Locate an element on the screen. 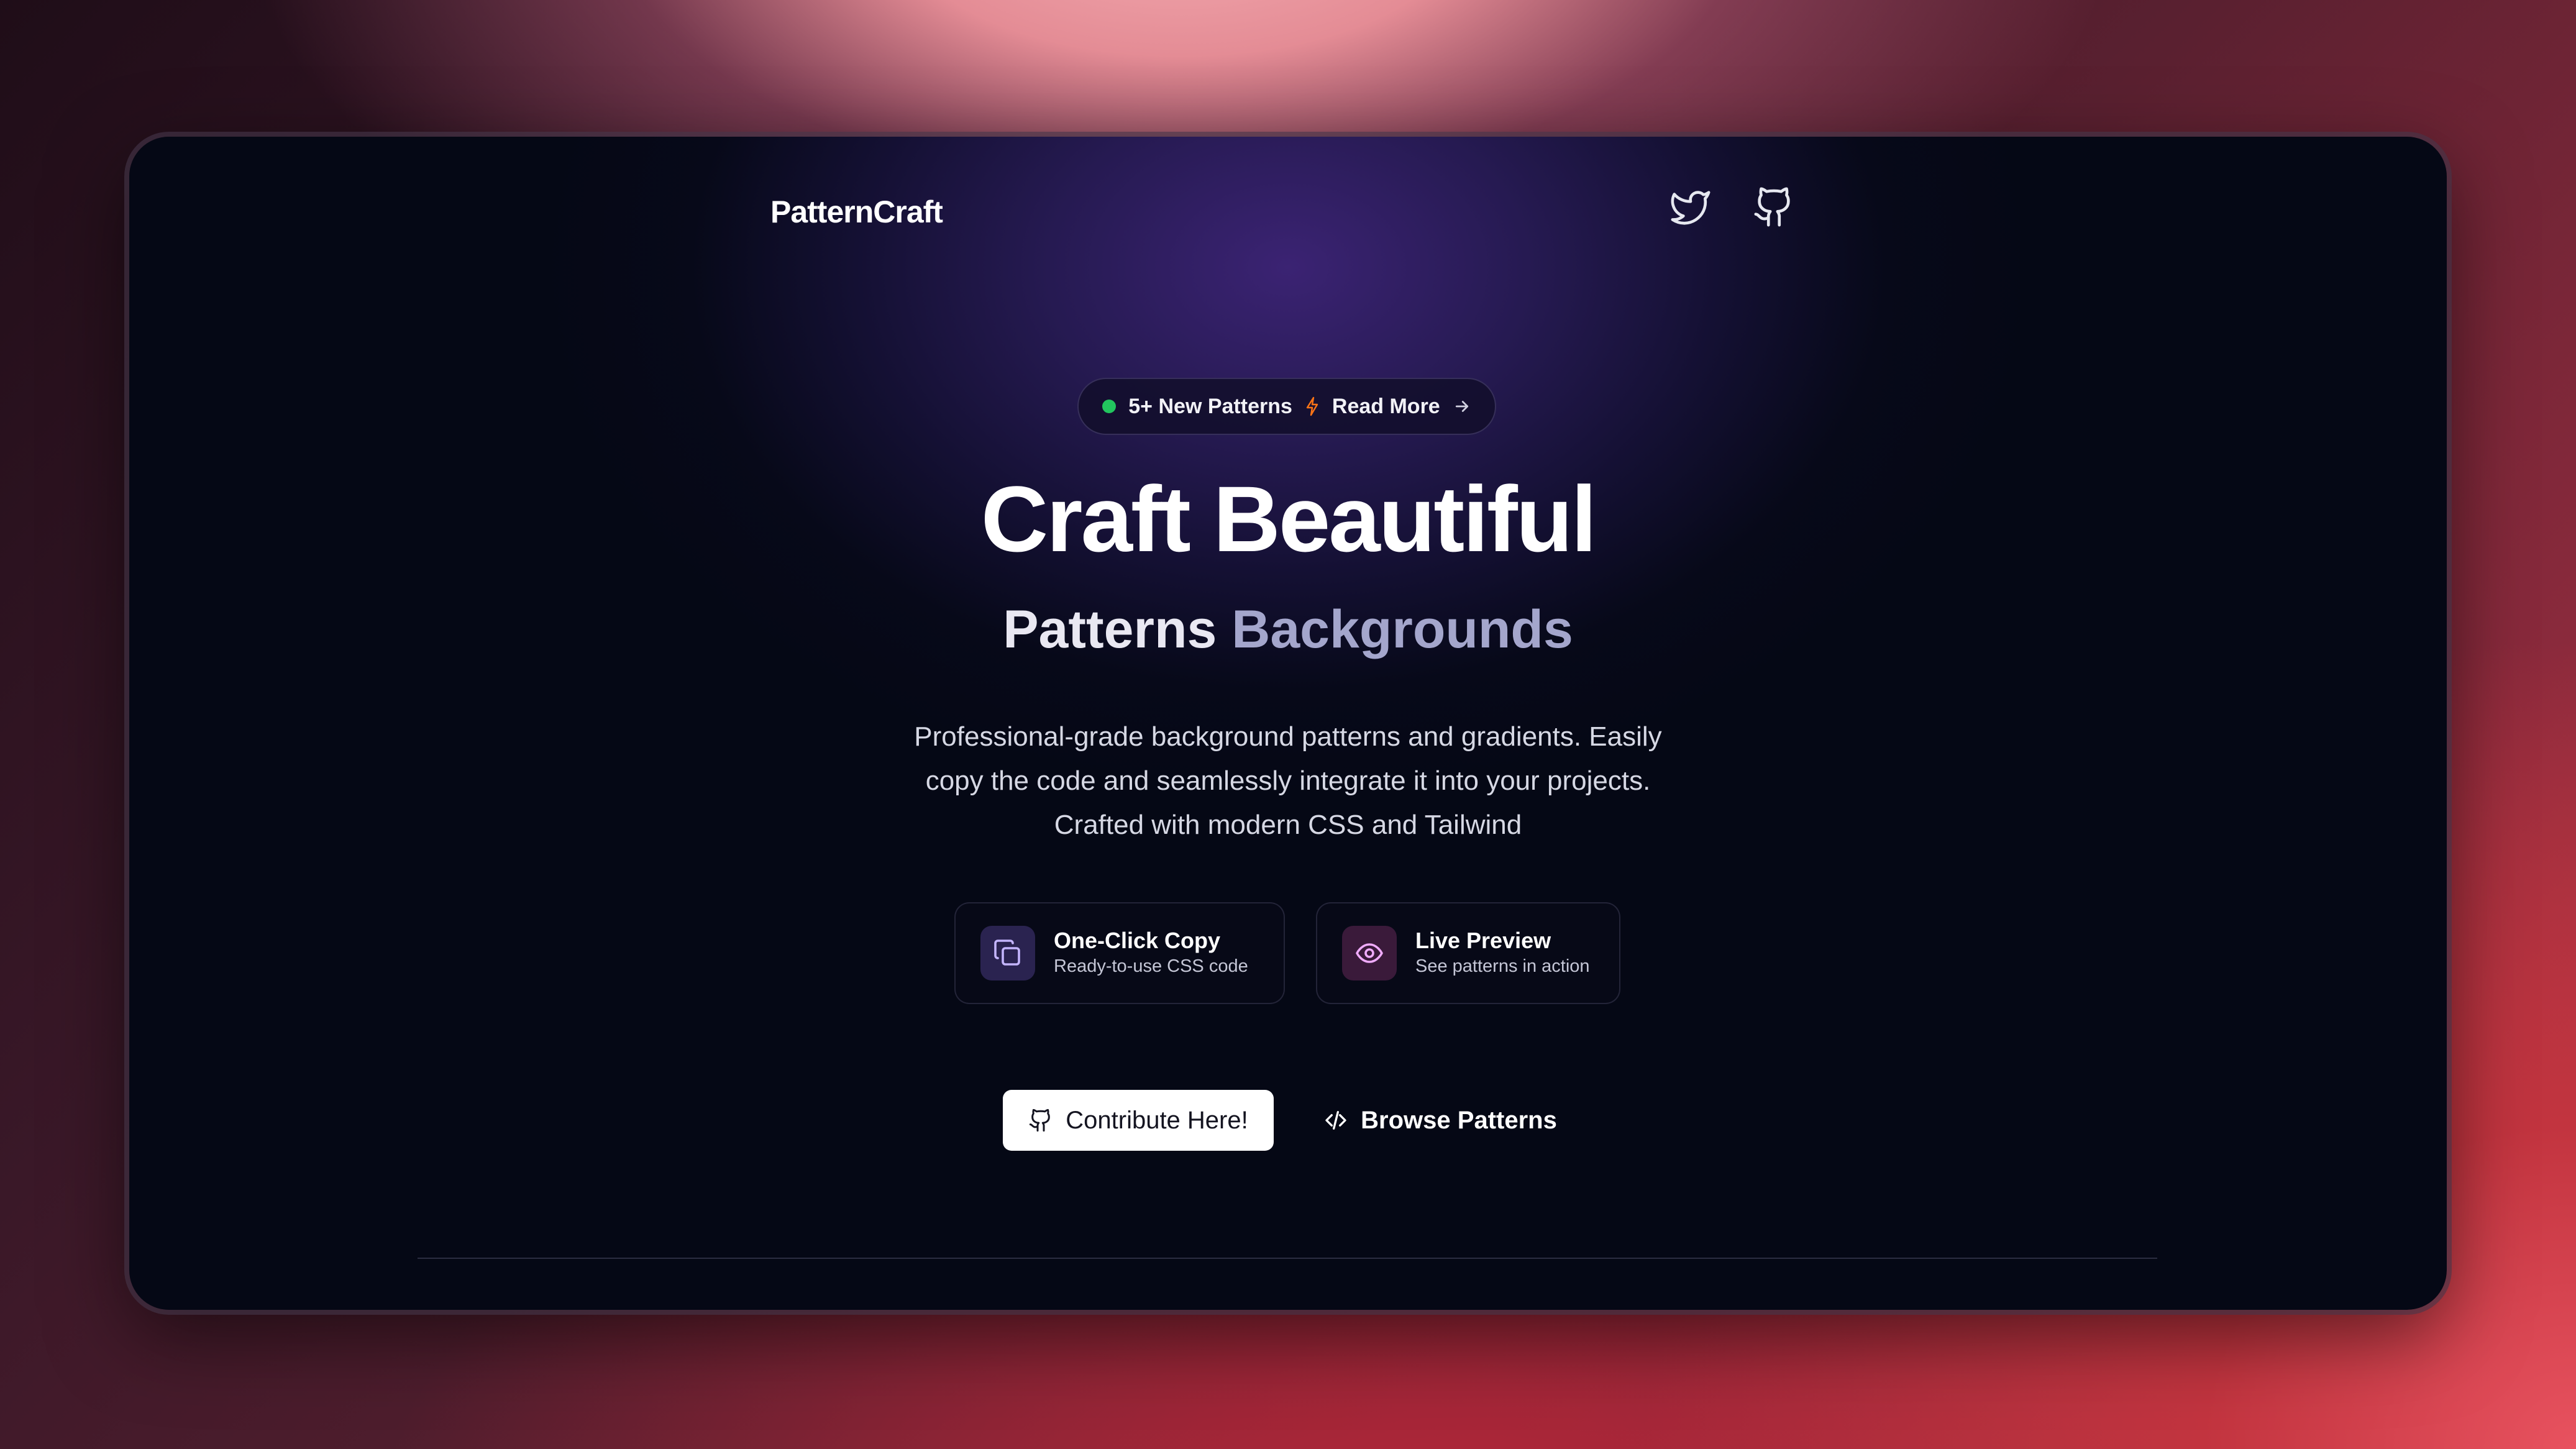  twitter-link is located at coordinates (1690, 207).